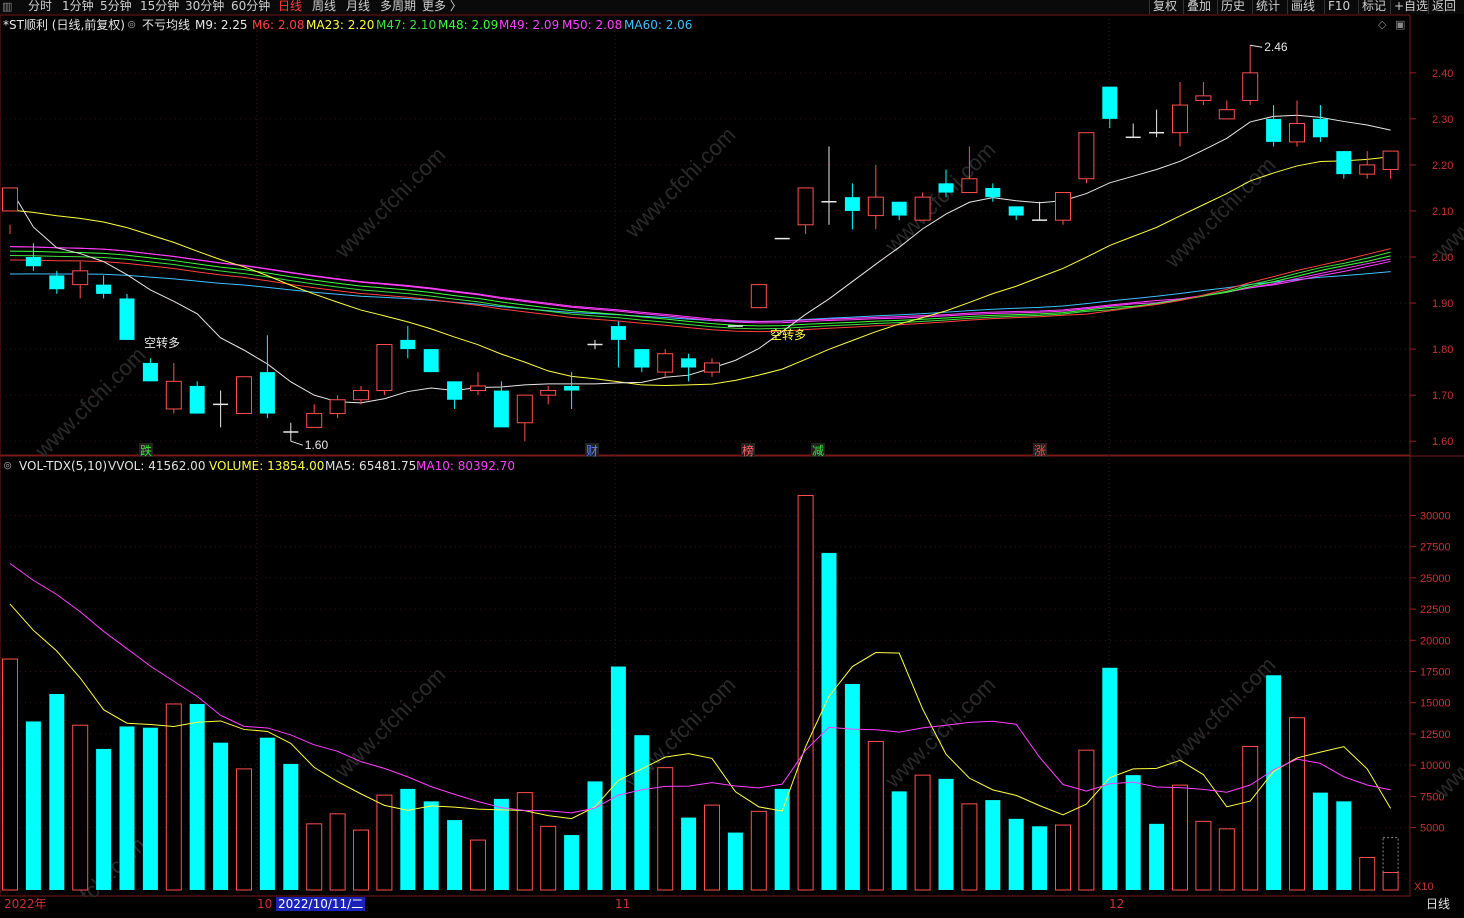  Describe the element at coordinates (592, 451) in the screenshot. I see `event-marker: 财` at that location.